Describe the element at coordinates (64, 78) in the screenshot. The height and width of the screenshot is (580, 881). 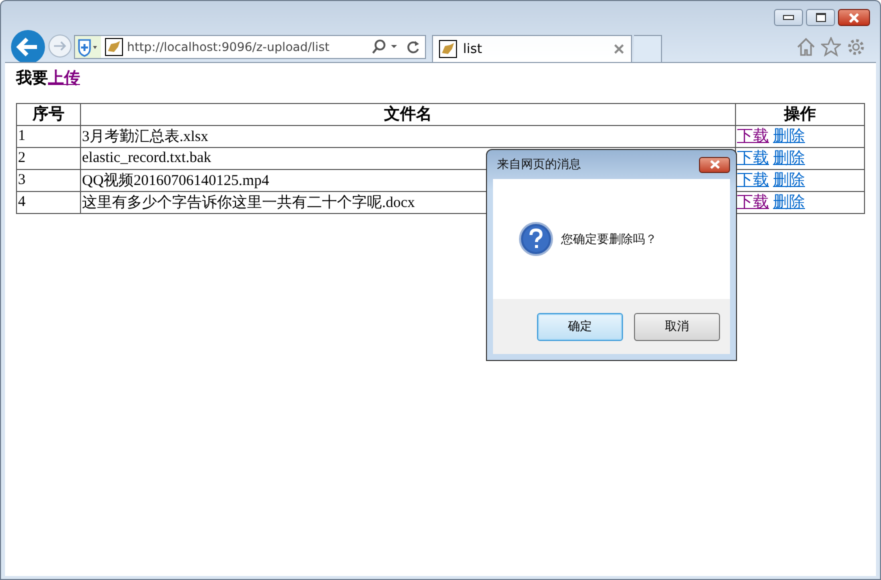
I see `upload-link: 上传` at that location.